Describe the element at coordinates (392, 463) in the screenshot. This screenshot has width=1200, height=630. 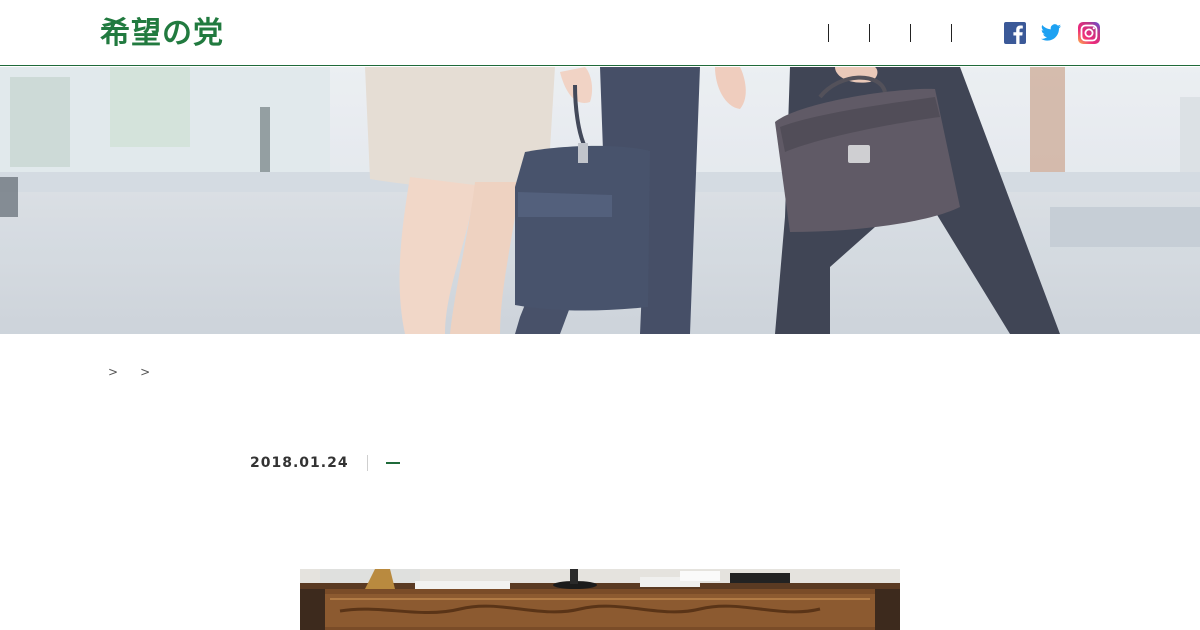
I see `category-badge` at that location.